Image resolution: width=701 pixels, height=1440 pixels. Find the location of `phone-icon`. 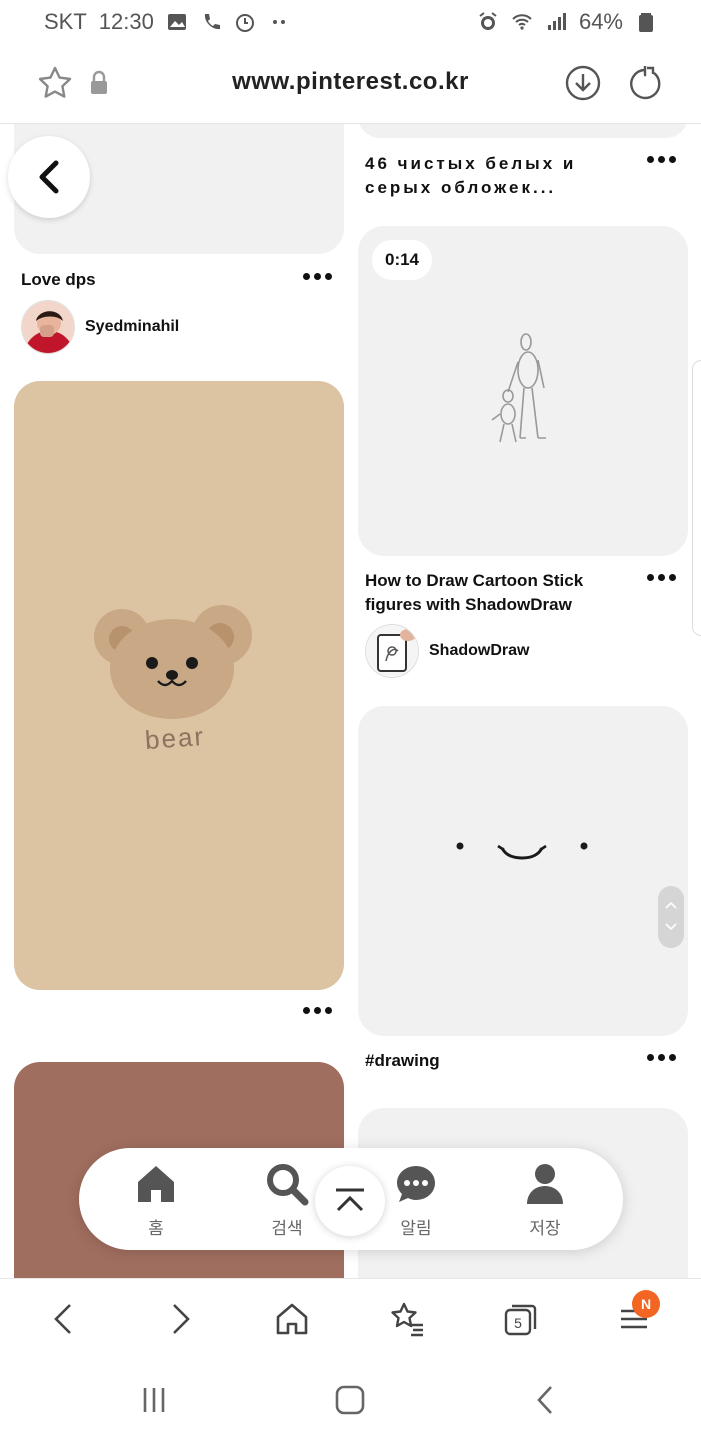

phone-icon is located at coordinates (211, 22).